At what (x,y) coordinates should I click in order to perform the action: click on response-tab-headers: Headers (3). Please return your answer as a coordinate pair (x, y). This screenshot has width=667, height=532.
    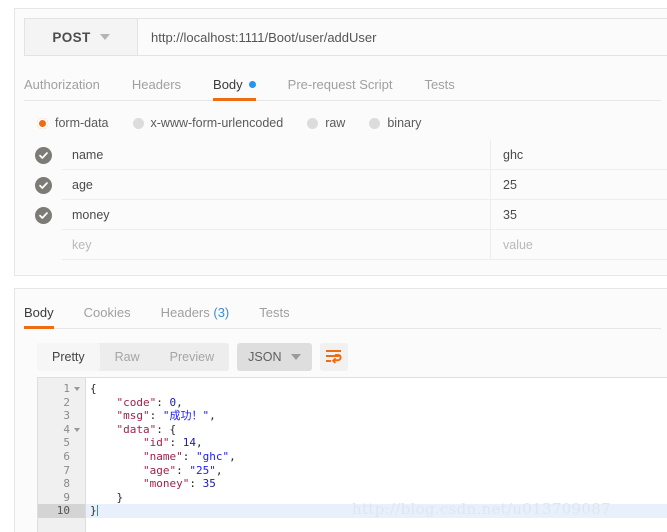
    Looking at the image, I should click on (195, 316).